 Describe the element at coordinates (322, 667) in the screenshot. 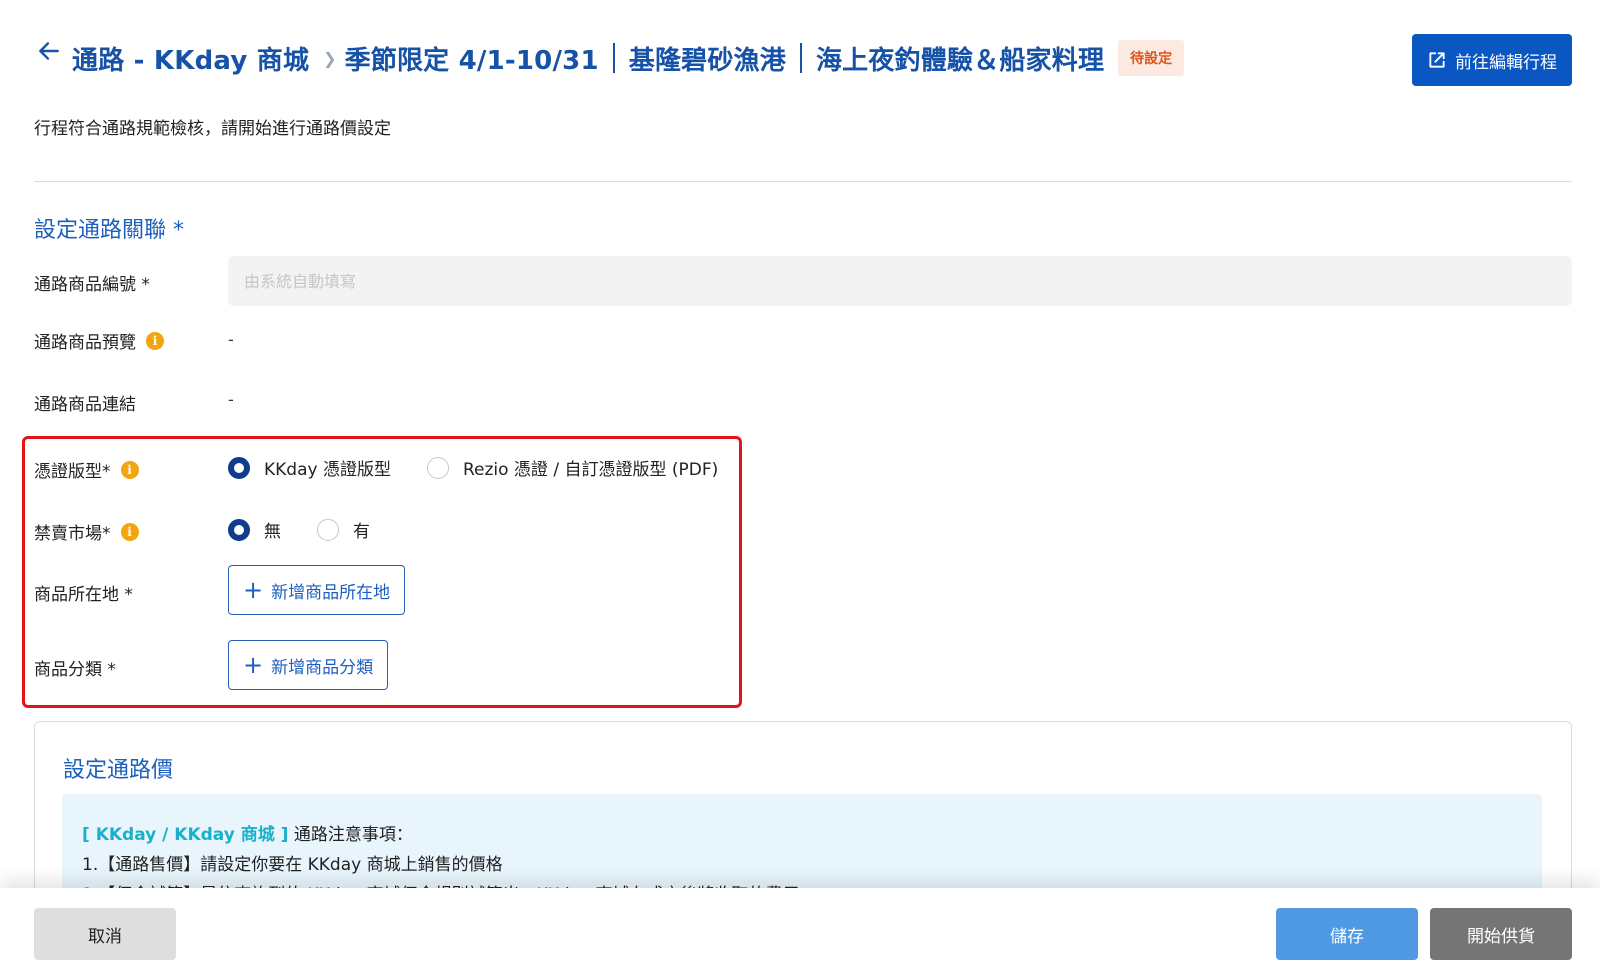

I see `add-product-category-label: 新增商品分類` at that location.